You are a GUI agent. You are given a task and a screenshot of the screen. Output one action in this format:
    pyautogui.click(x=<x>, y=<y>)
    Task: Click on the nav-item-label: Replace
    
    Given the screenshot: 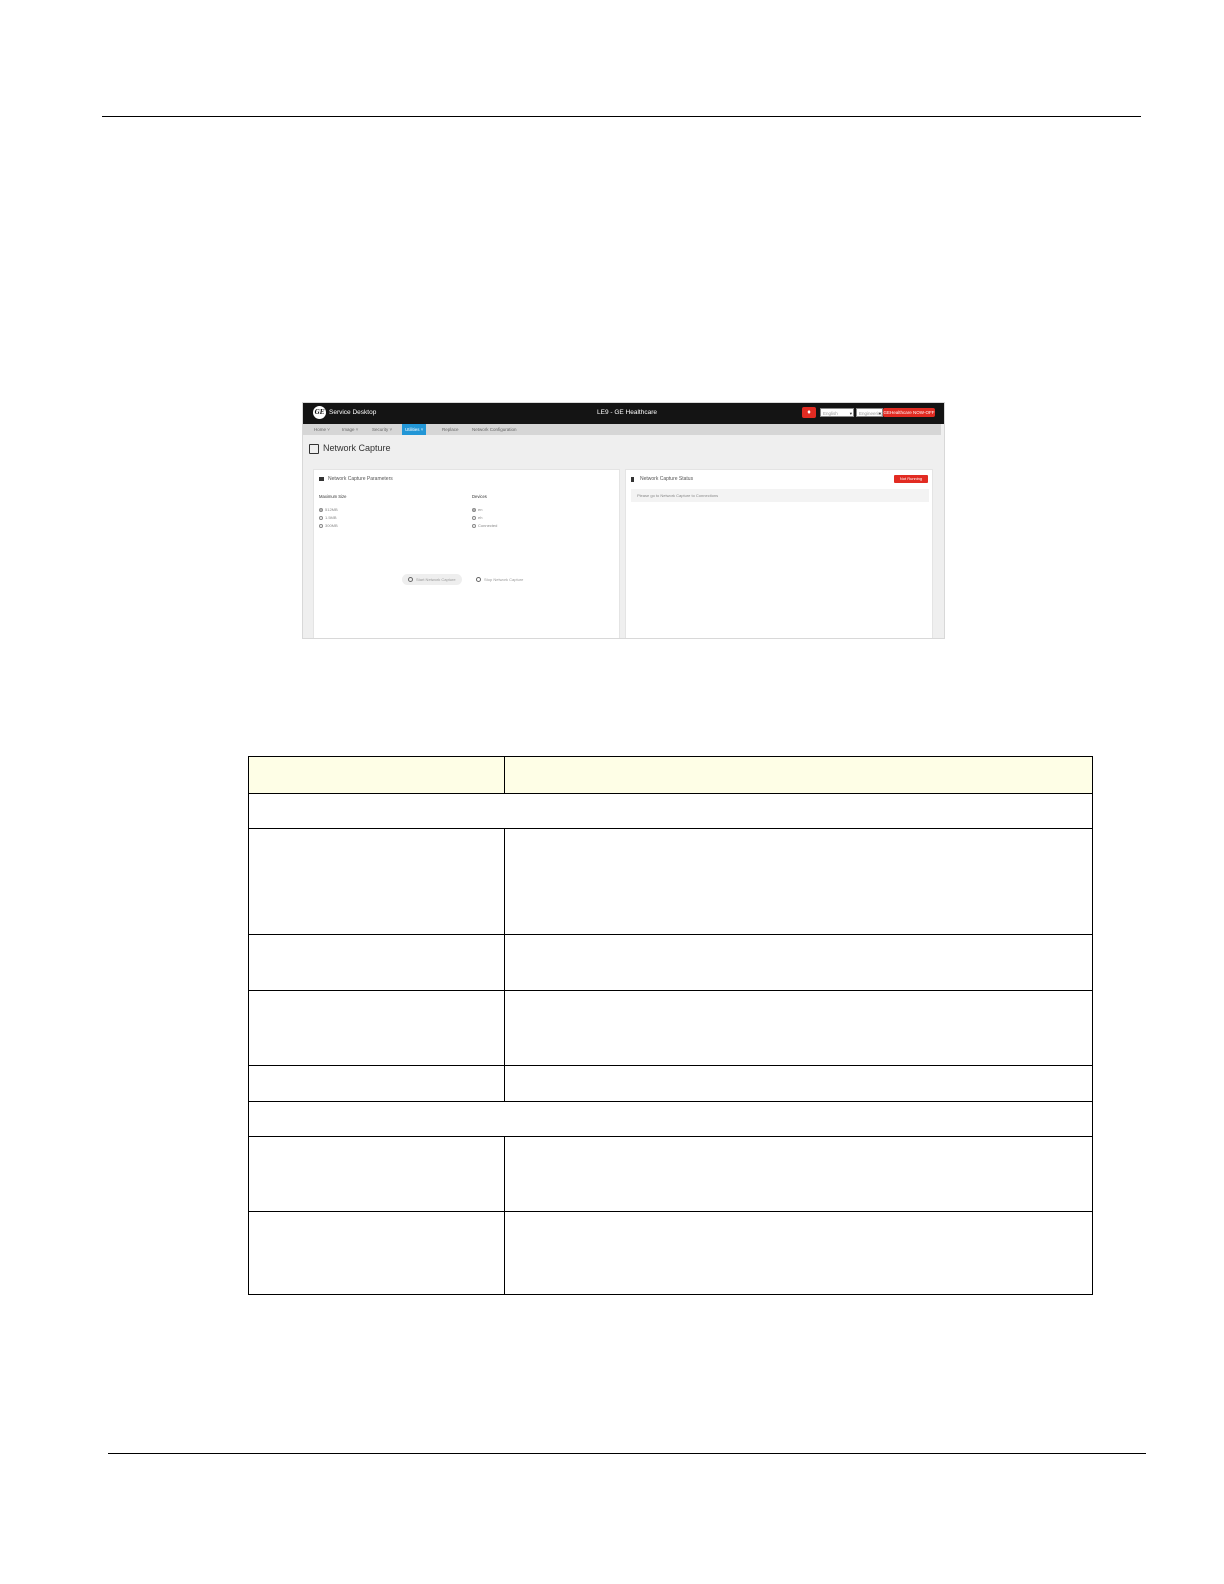 What is the action you would take?
    pyautogui.click(x=450, y=429)
    